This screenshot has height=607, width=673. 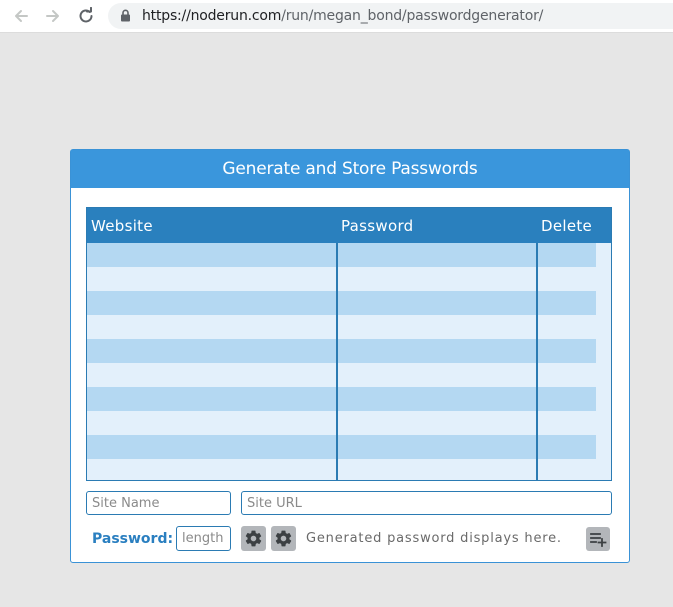 I want to click on generate-password-button, so click(x=283, y=538).